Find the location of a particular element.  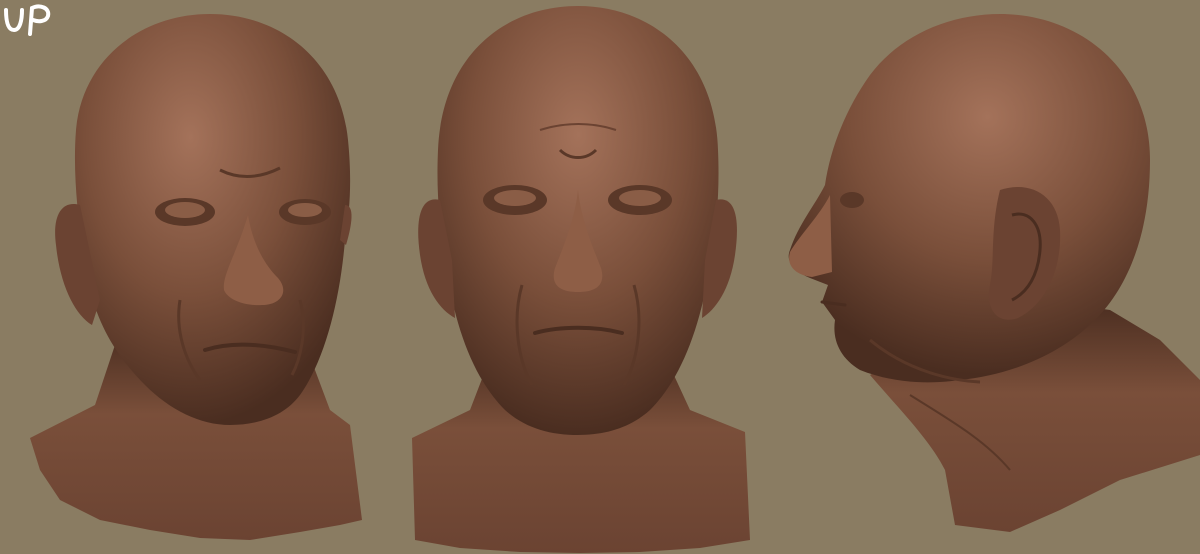

up-logo is located at coordinates (27, 20).